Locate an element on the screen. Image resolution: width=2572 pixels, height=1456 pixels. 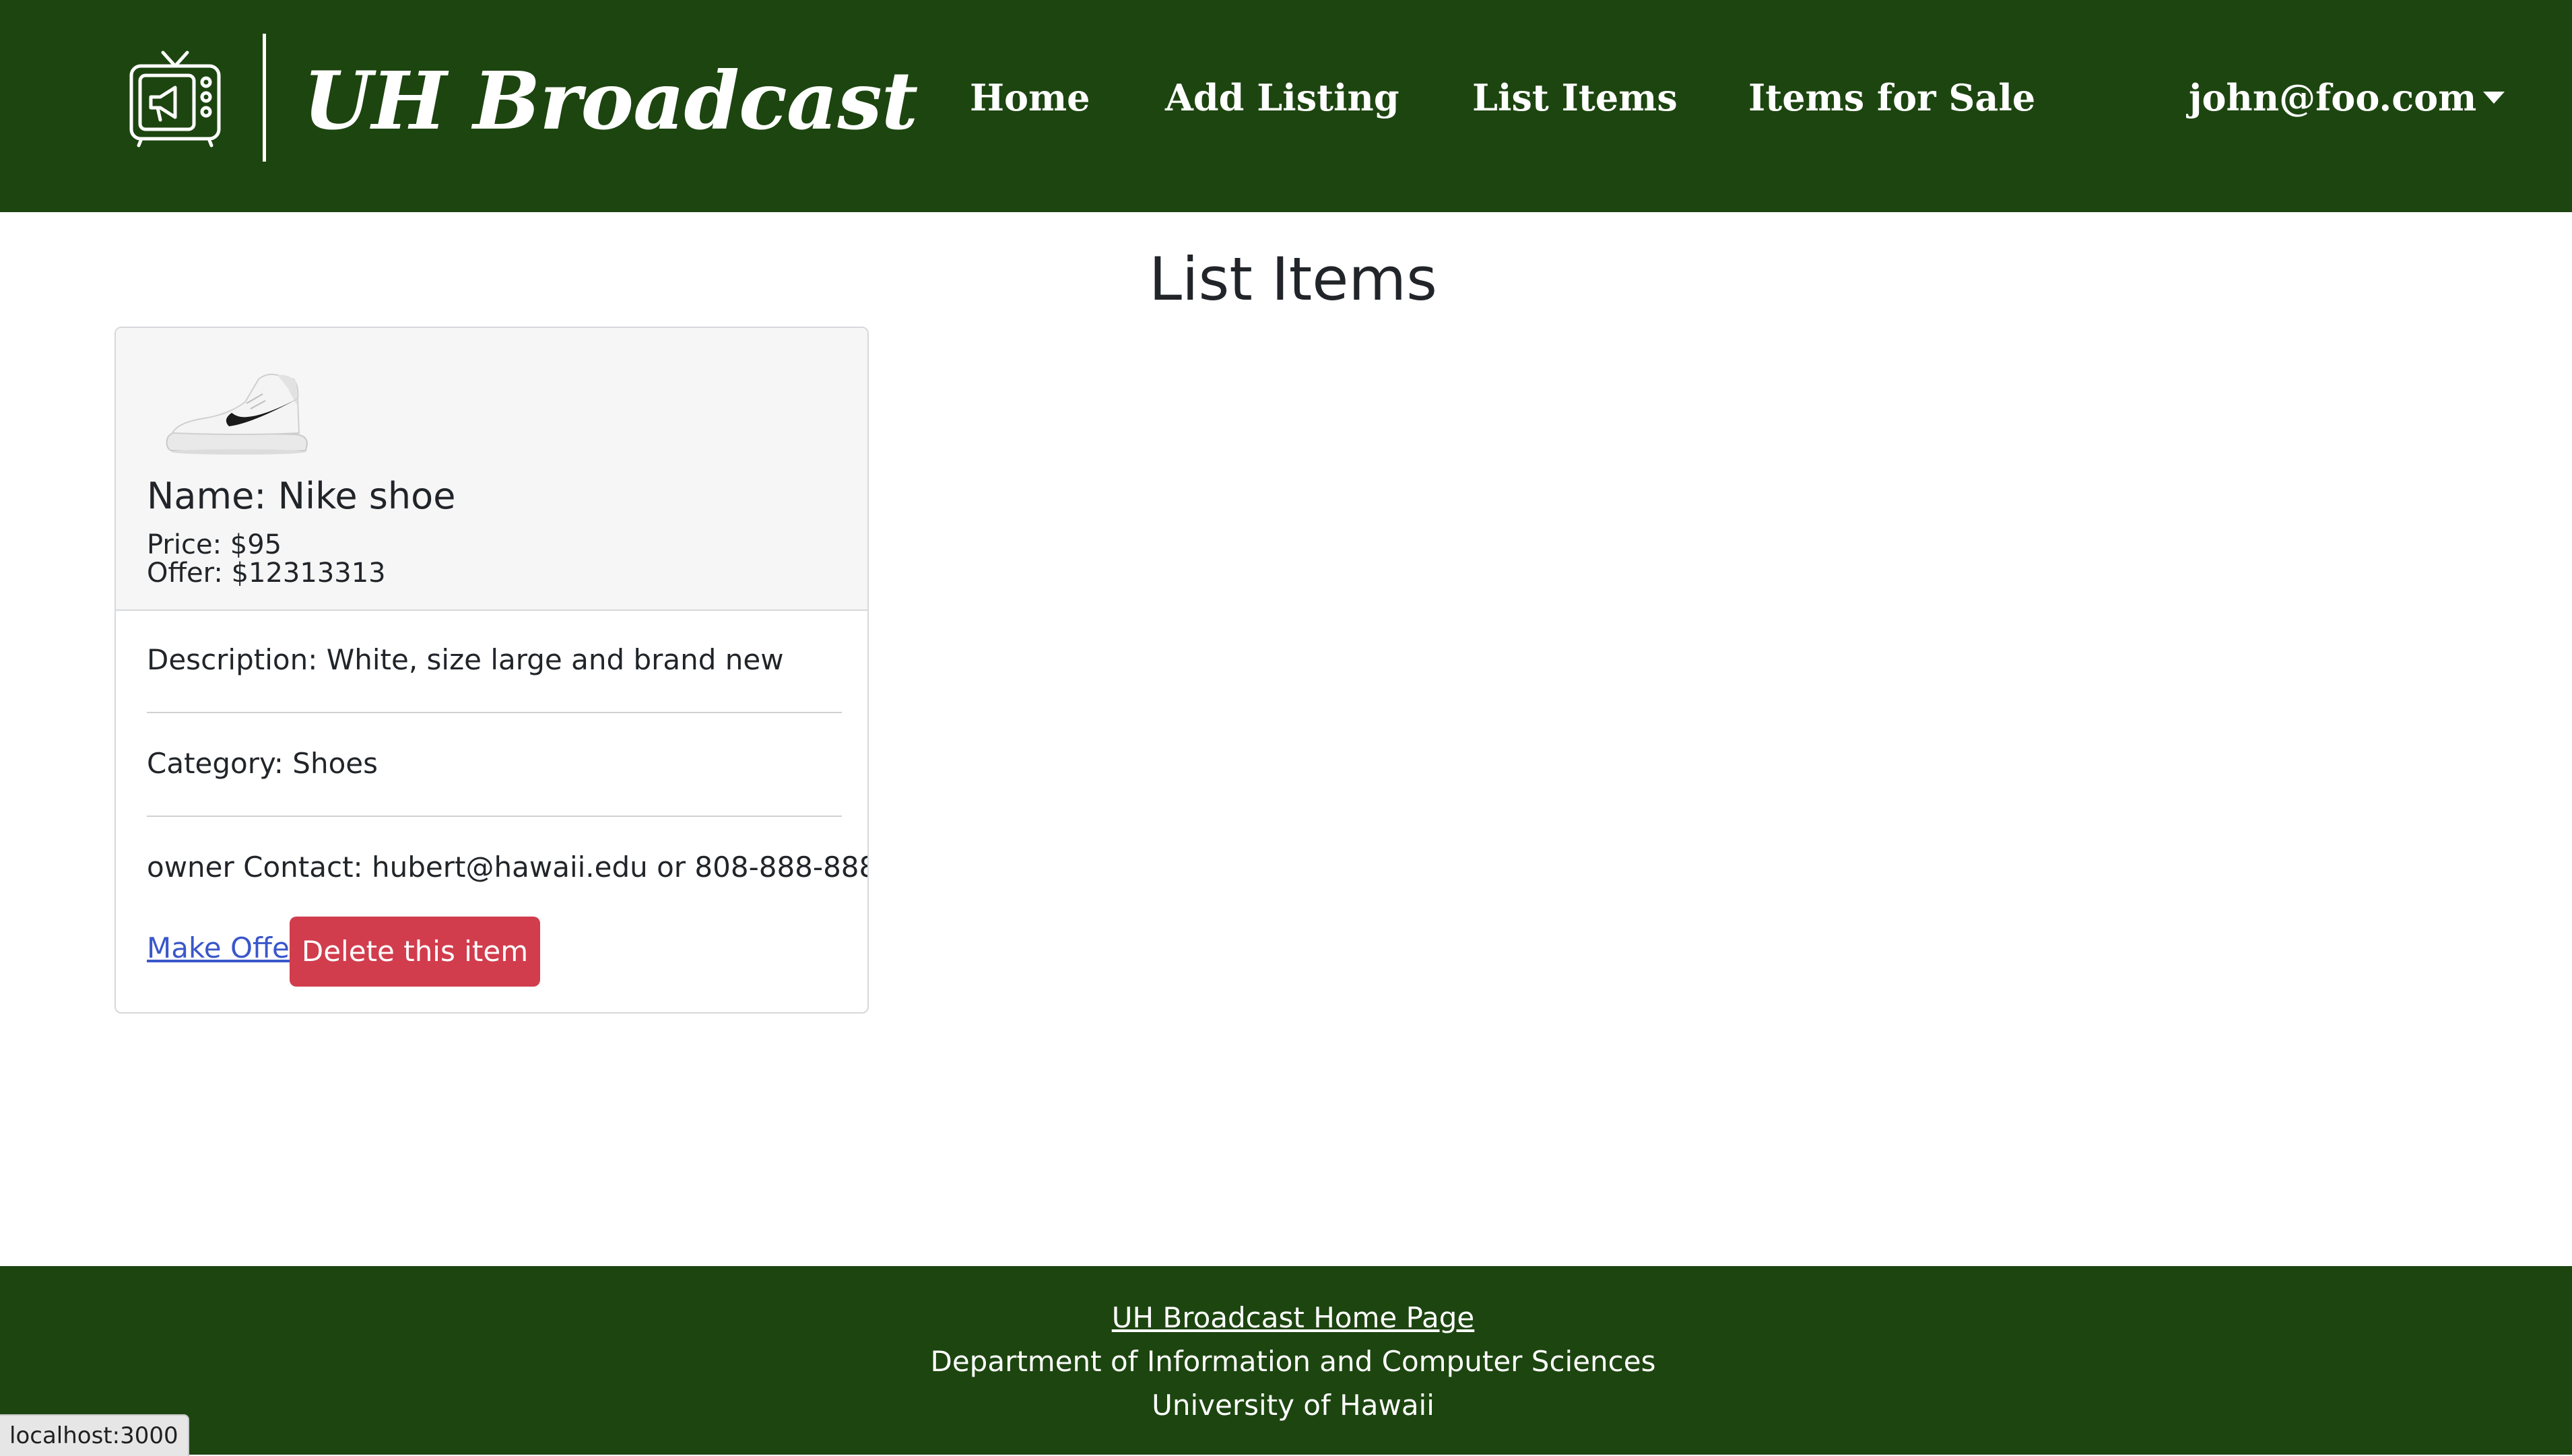
footer-university: University of Hawaii is located at coordinates (1294, 1406).